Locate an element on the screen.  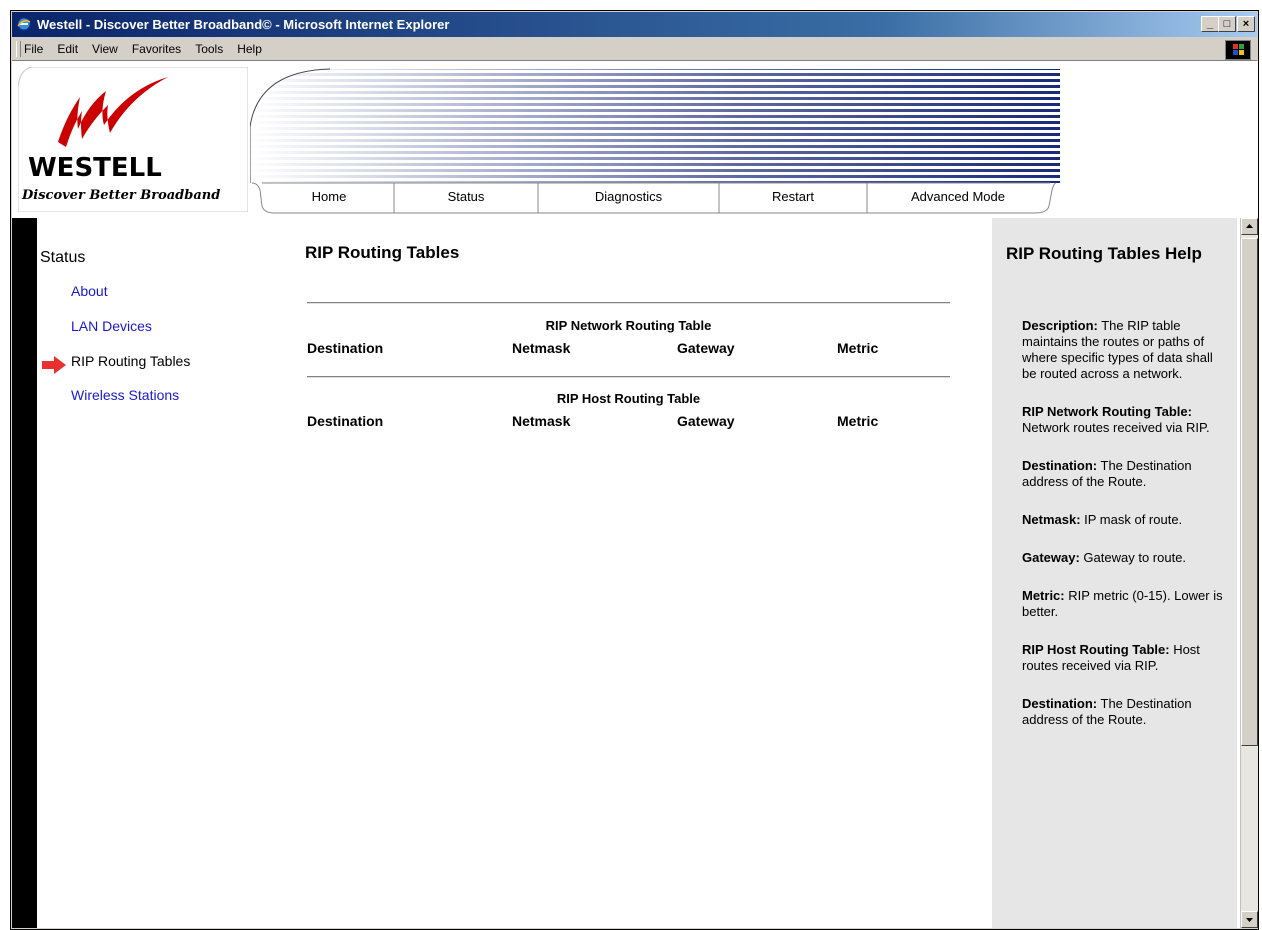
tab-restart: Restart is located at coordinates (793, 198).